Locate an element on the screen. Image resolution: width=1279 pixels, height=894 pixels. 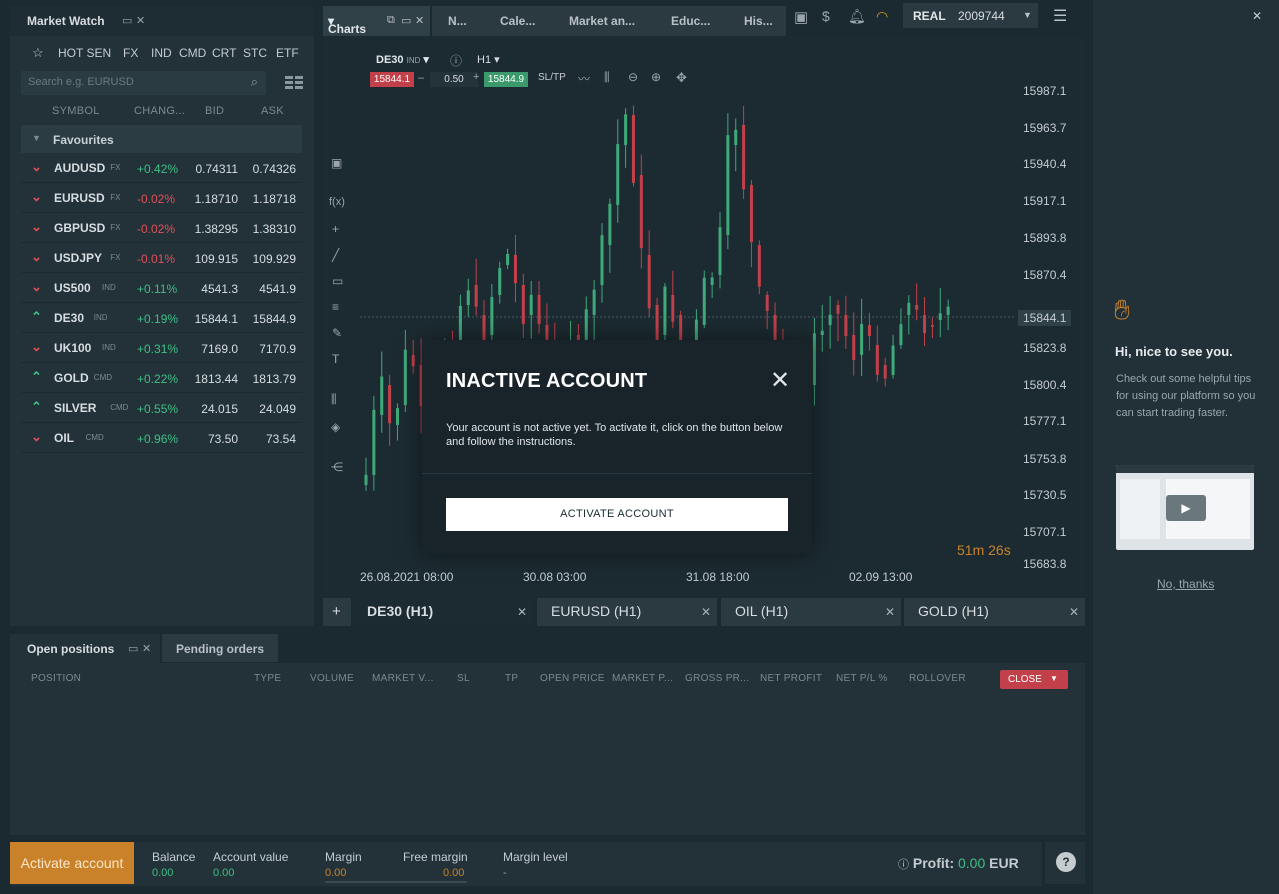
column-header: TYPE is located at coordinates (267, 678).